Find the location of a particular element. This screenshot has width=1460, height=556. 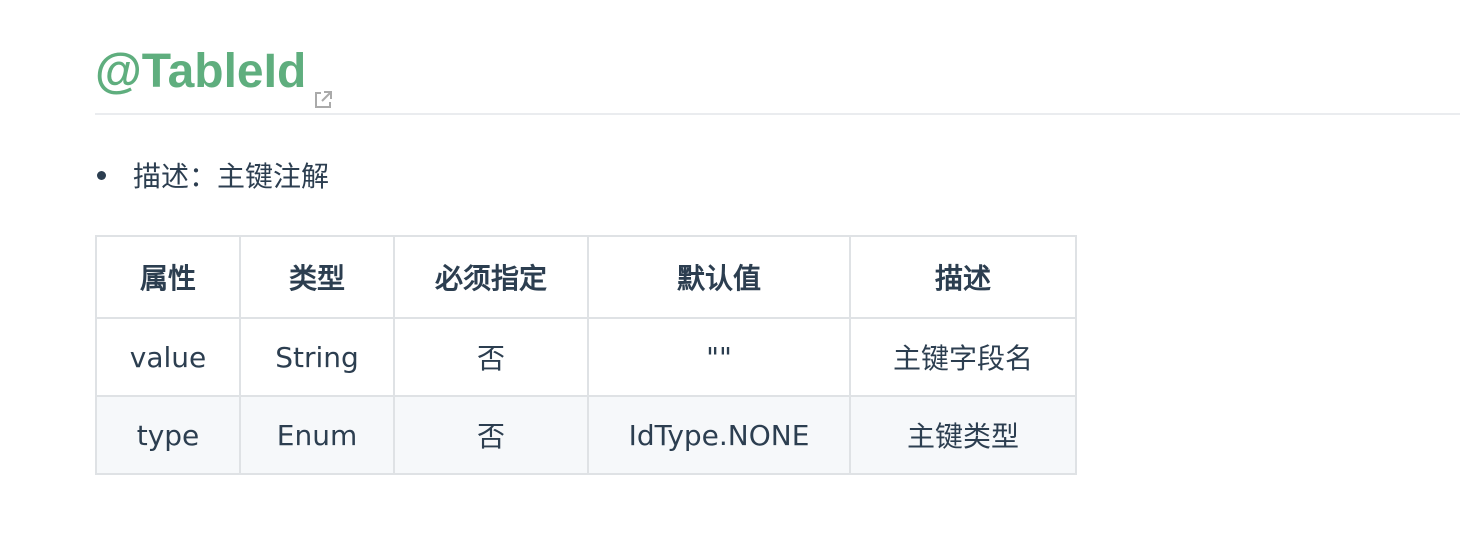

page-title: @TableId is located at coordinates (214, 75).